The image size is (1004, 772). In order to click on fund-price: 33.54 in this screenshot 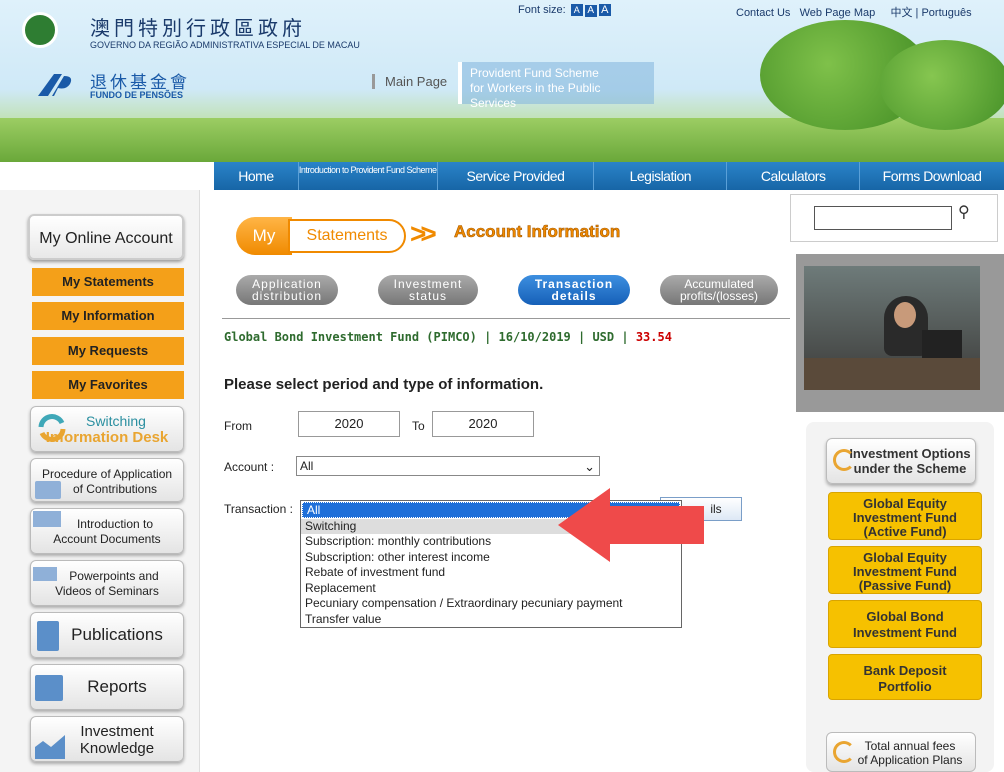, I will do `click(653, 337)`.